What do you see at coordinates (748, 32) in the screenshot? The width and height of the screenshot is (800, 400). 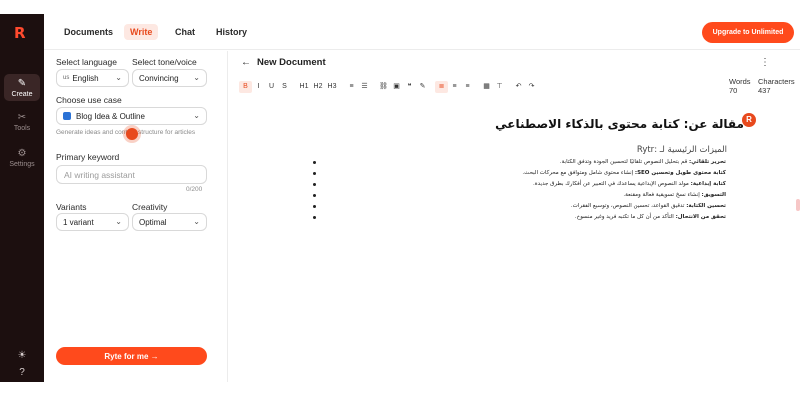 I see `upgrade-button: Upgrade to Unlimited` at bounding box center [748, 32].